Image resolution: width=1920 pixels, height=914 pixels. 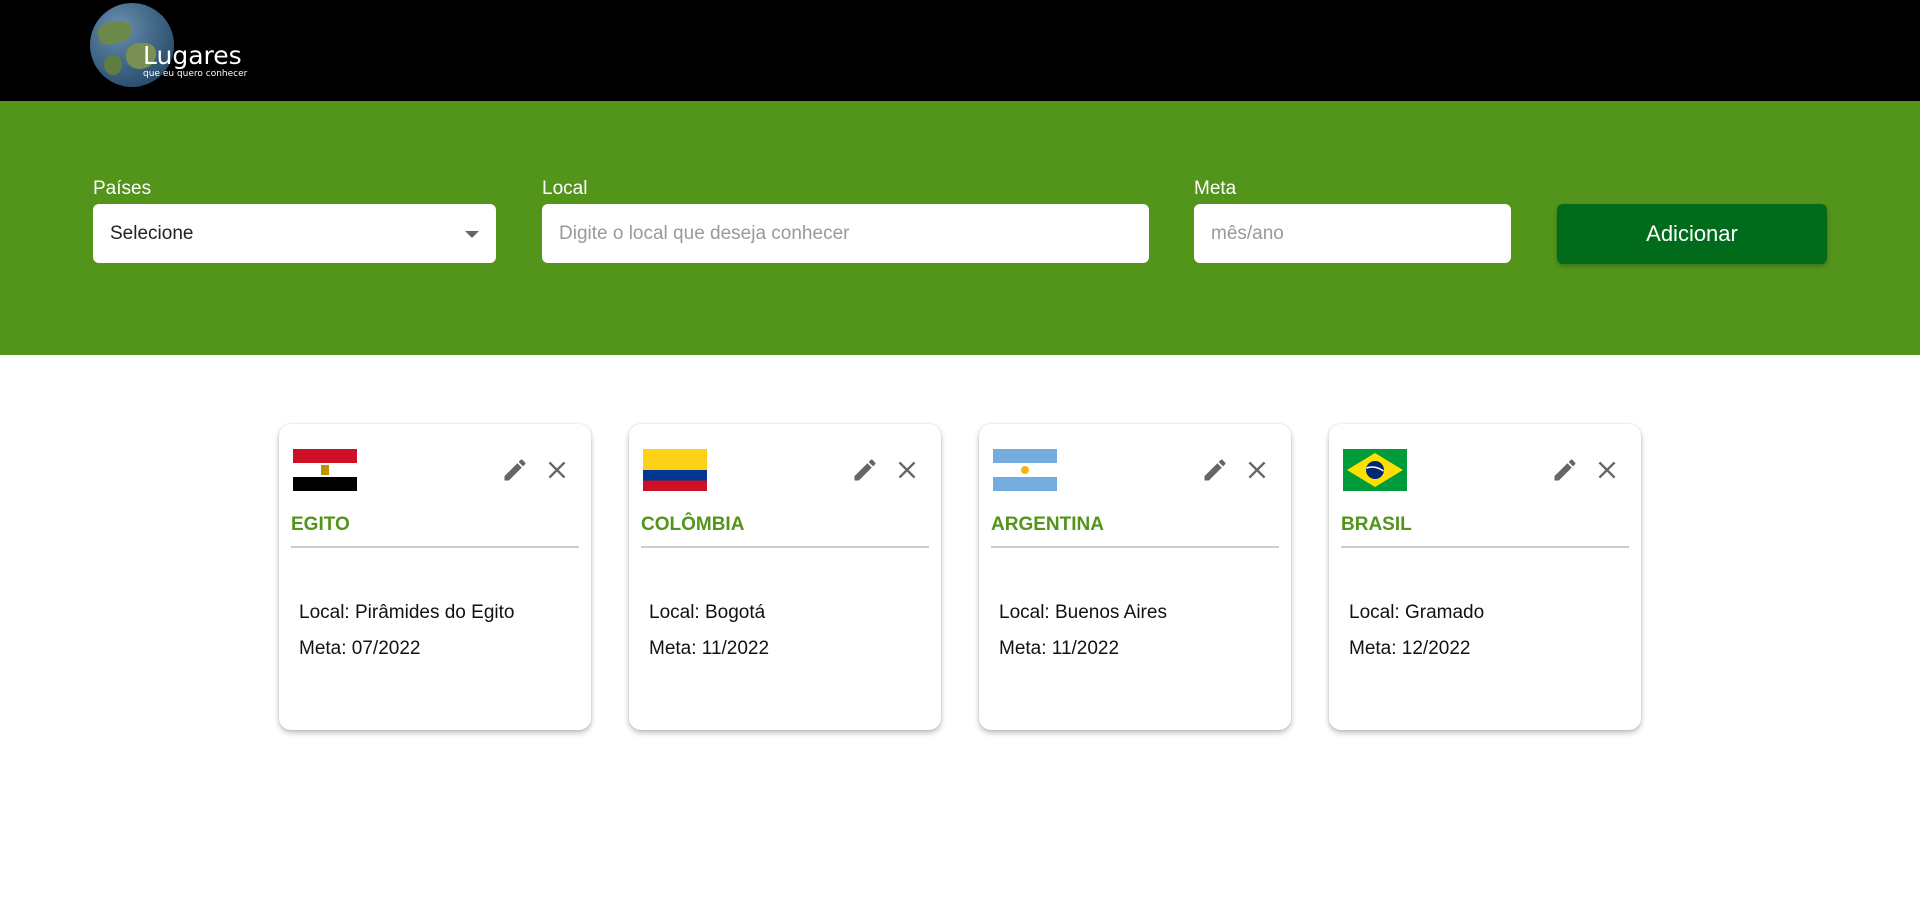 I want to click on card-country: COLÔMBIA, so click(x=693, y=524).